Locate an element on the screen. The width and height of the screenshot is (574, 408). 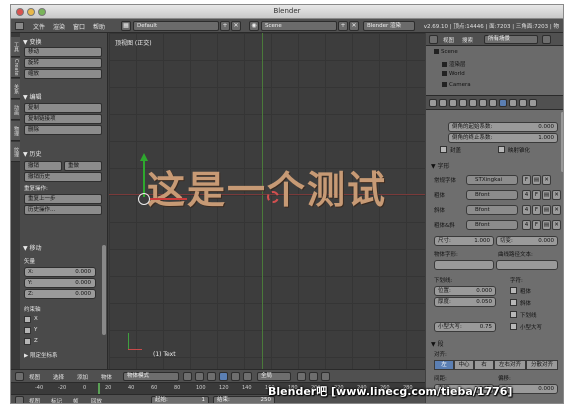
font-unlink-button: ✕ is located at coordinates (546, 180).